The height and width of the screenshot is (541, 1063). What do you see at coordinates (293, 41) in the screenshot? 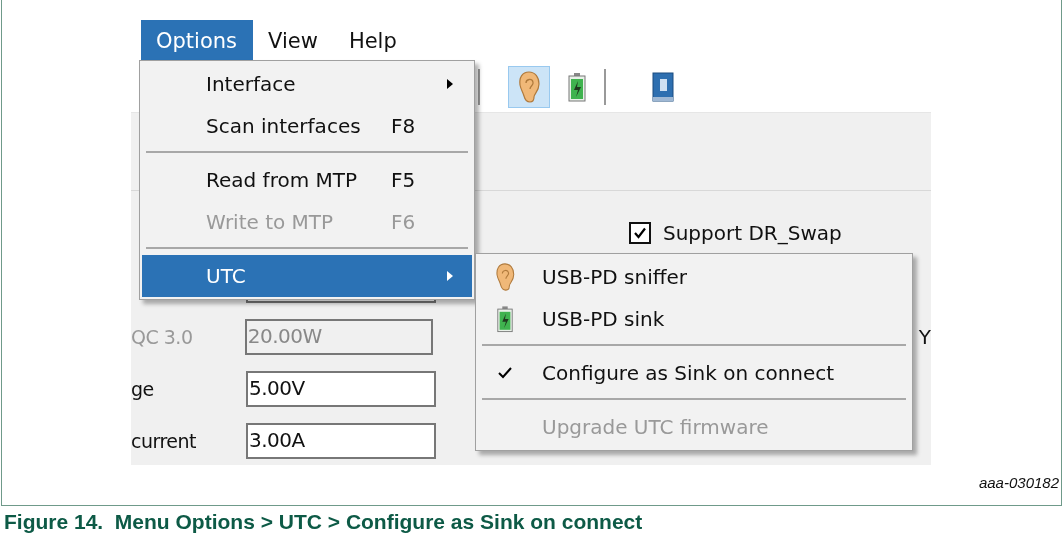
I see `menu-bar-item: View` at bounding box center [293, 41].